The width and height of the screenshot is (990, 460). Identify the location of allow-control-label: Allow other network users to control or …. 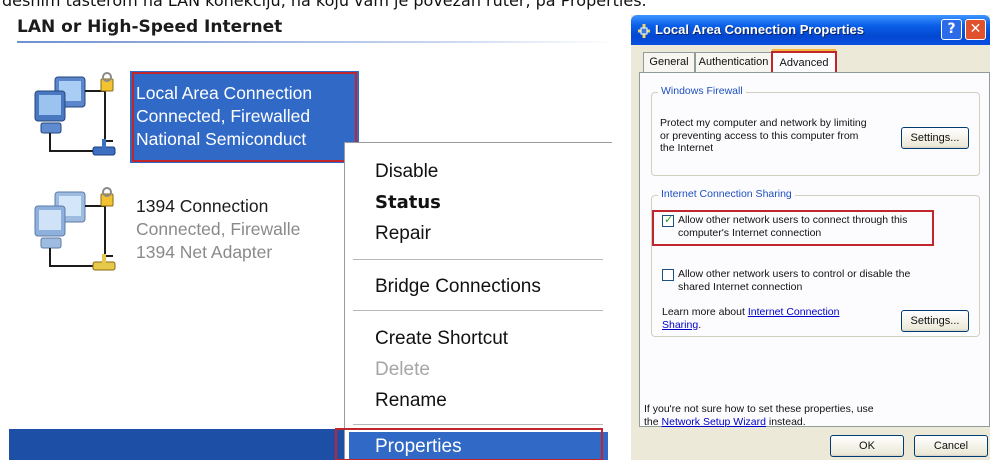
(794, 280).